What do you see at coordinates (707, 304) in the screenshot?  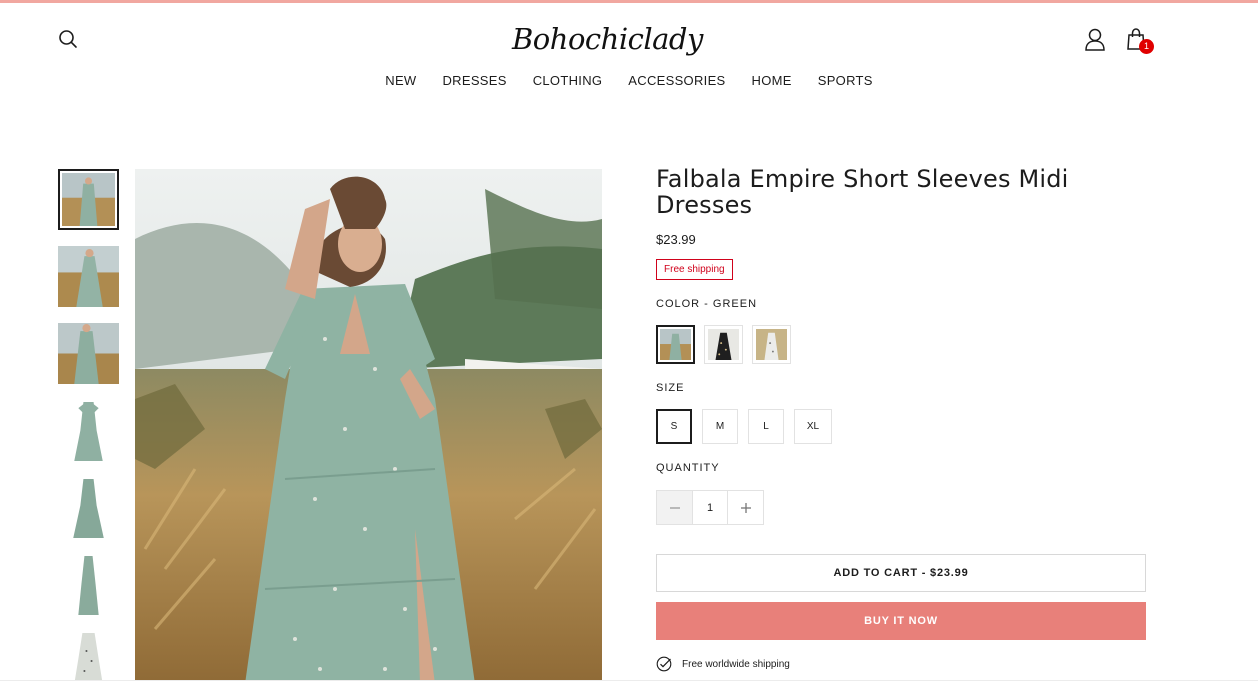 I see `color-label: COLOR - GREEN` at bounding box center [707, 304].